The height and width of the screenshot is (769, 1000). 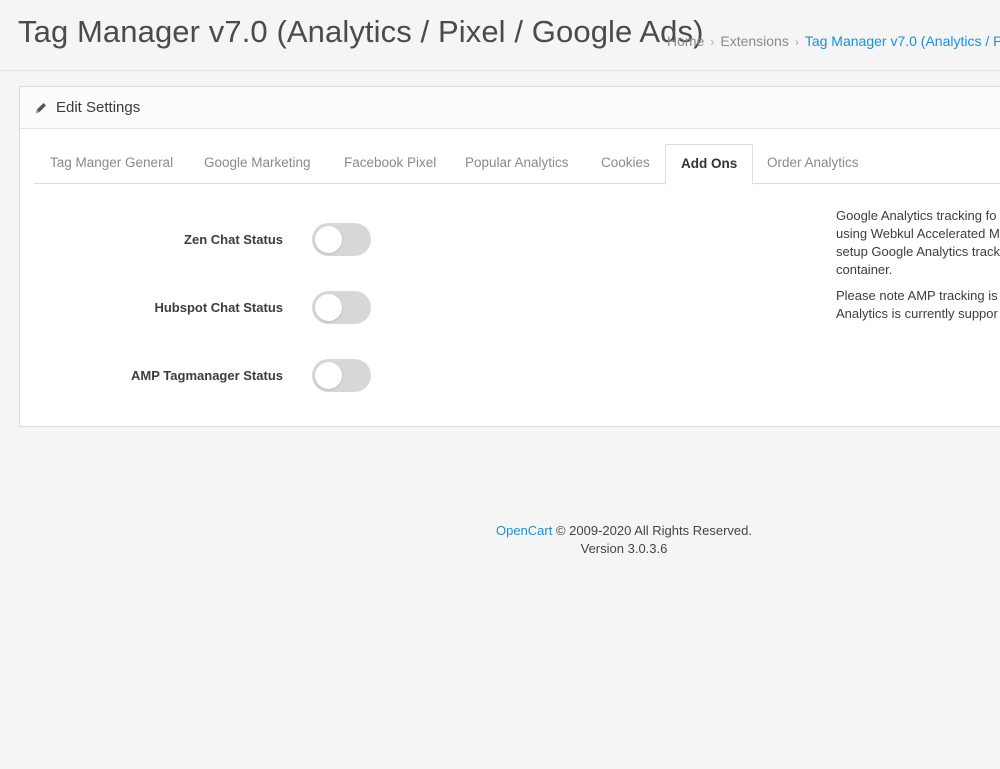 I want to click on amp-tagmanager-row: AMP Tagmanager Status, so click(x=220, y=376).